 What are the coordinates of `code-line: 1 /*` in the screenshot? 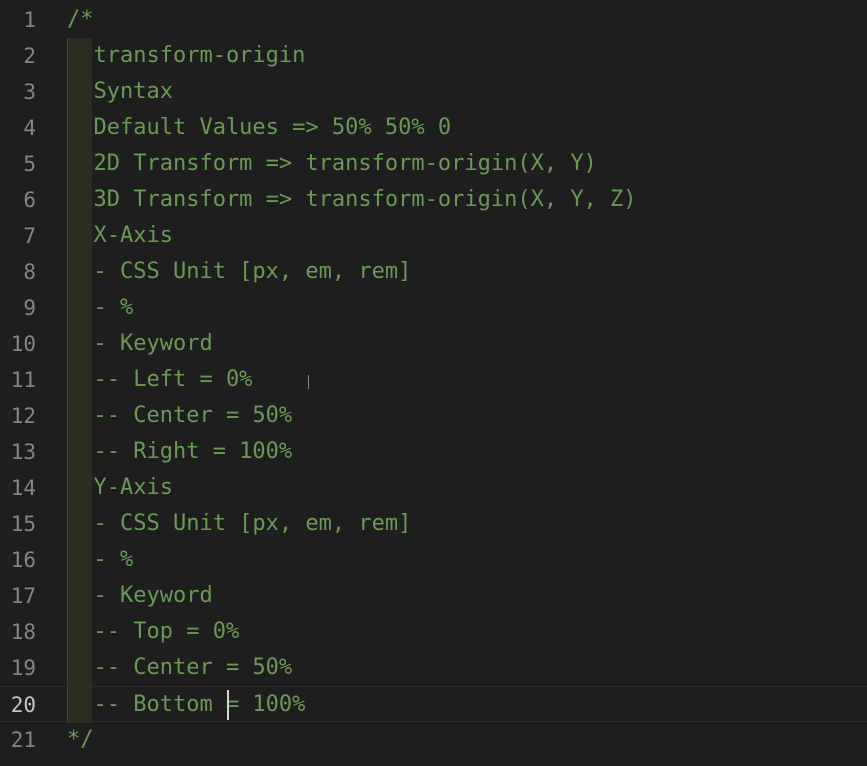 It's located at (433, 20).